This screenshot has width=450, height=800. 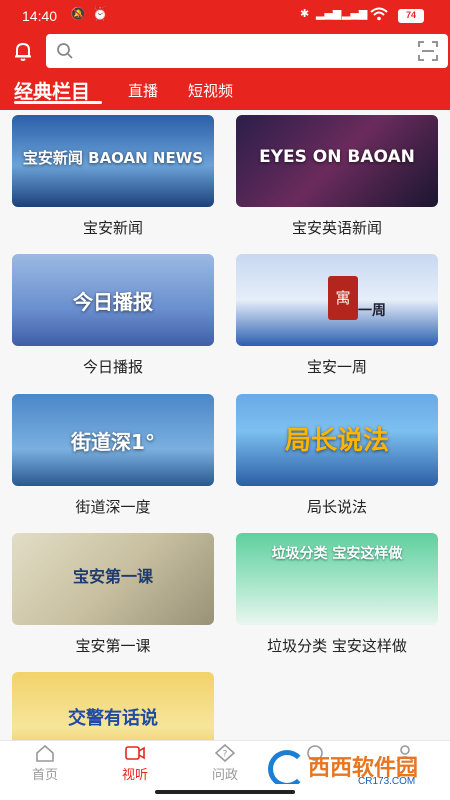 I want to click on active-tab-indicator, so click(x=58, y=102).